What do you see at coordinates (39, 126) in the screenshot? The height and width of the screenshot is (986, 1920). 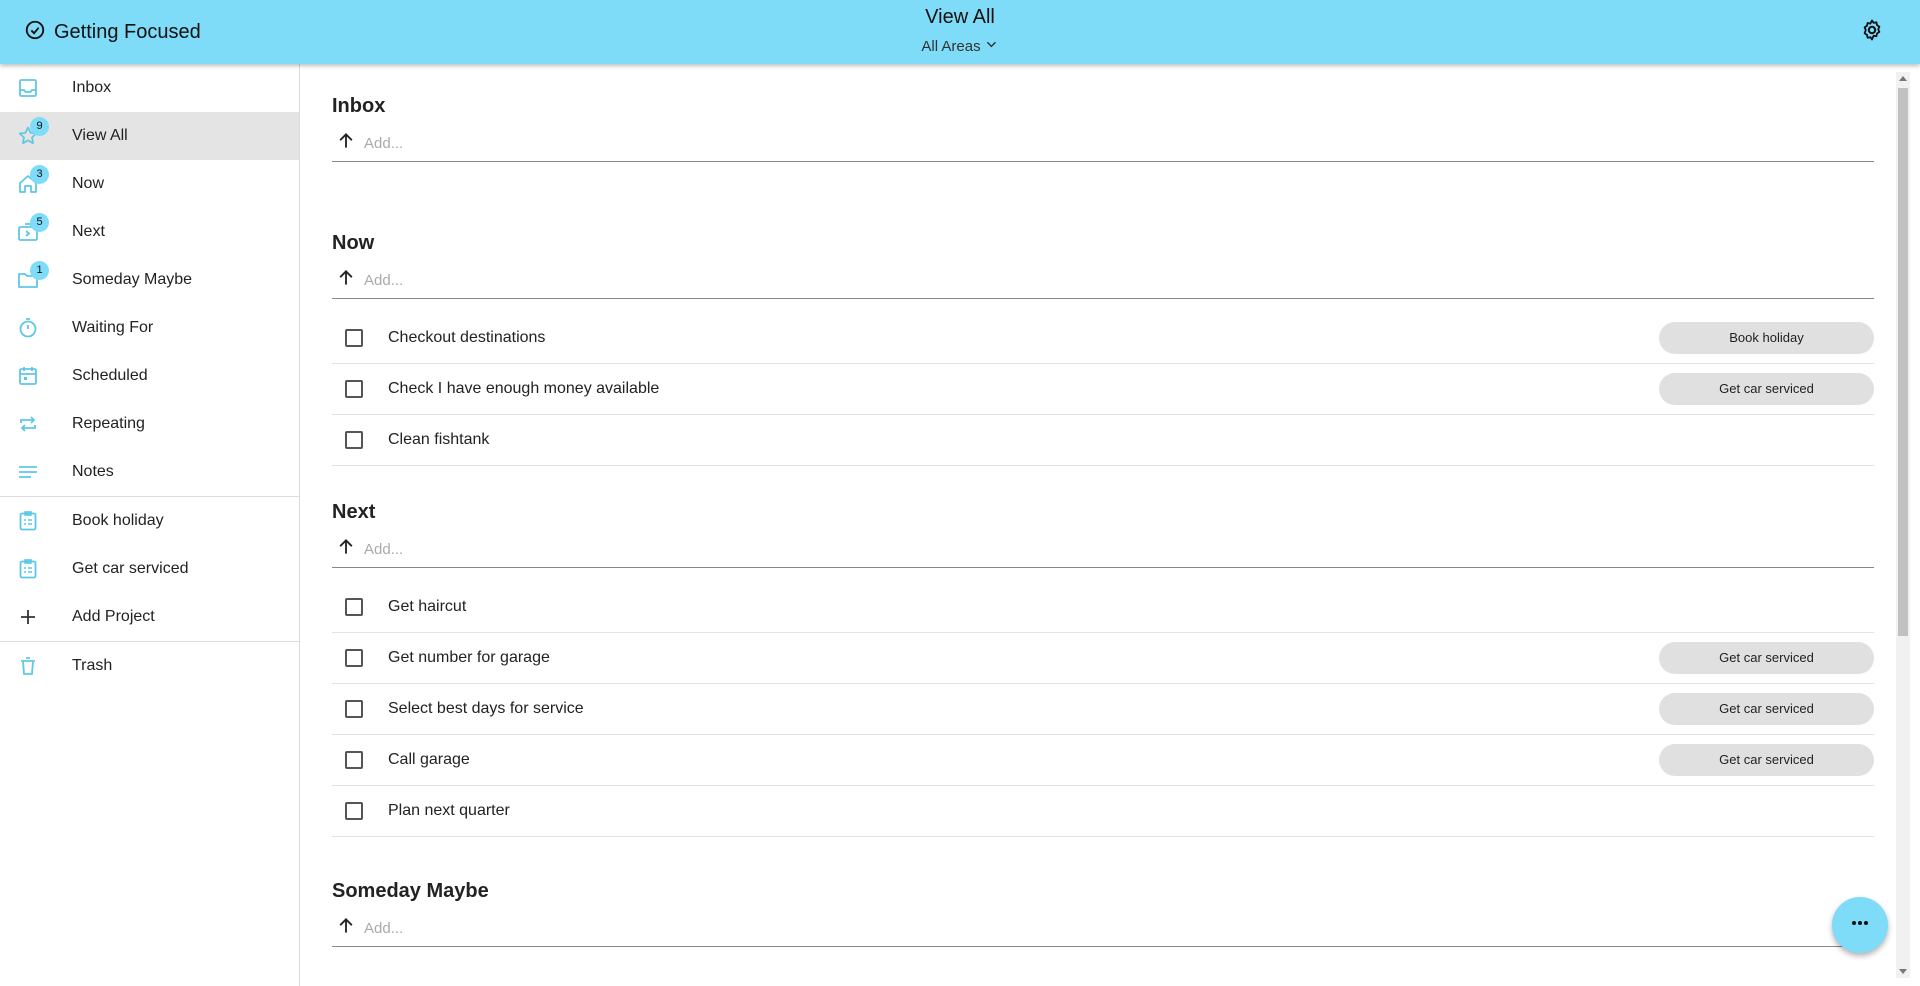 I see `count-badge: 9` at bounding box center [39, 126].